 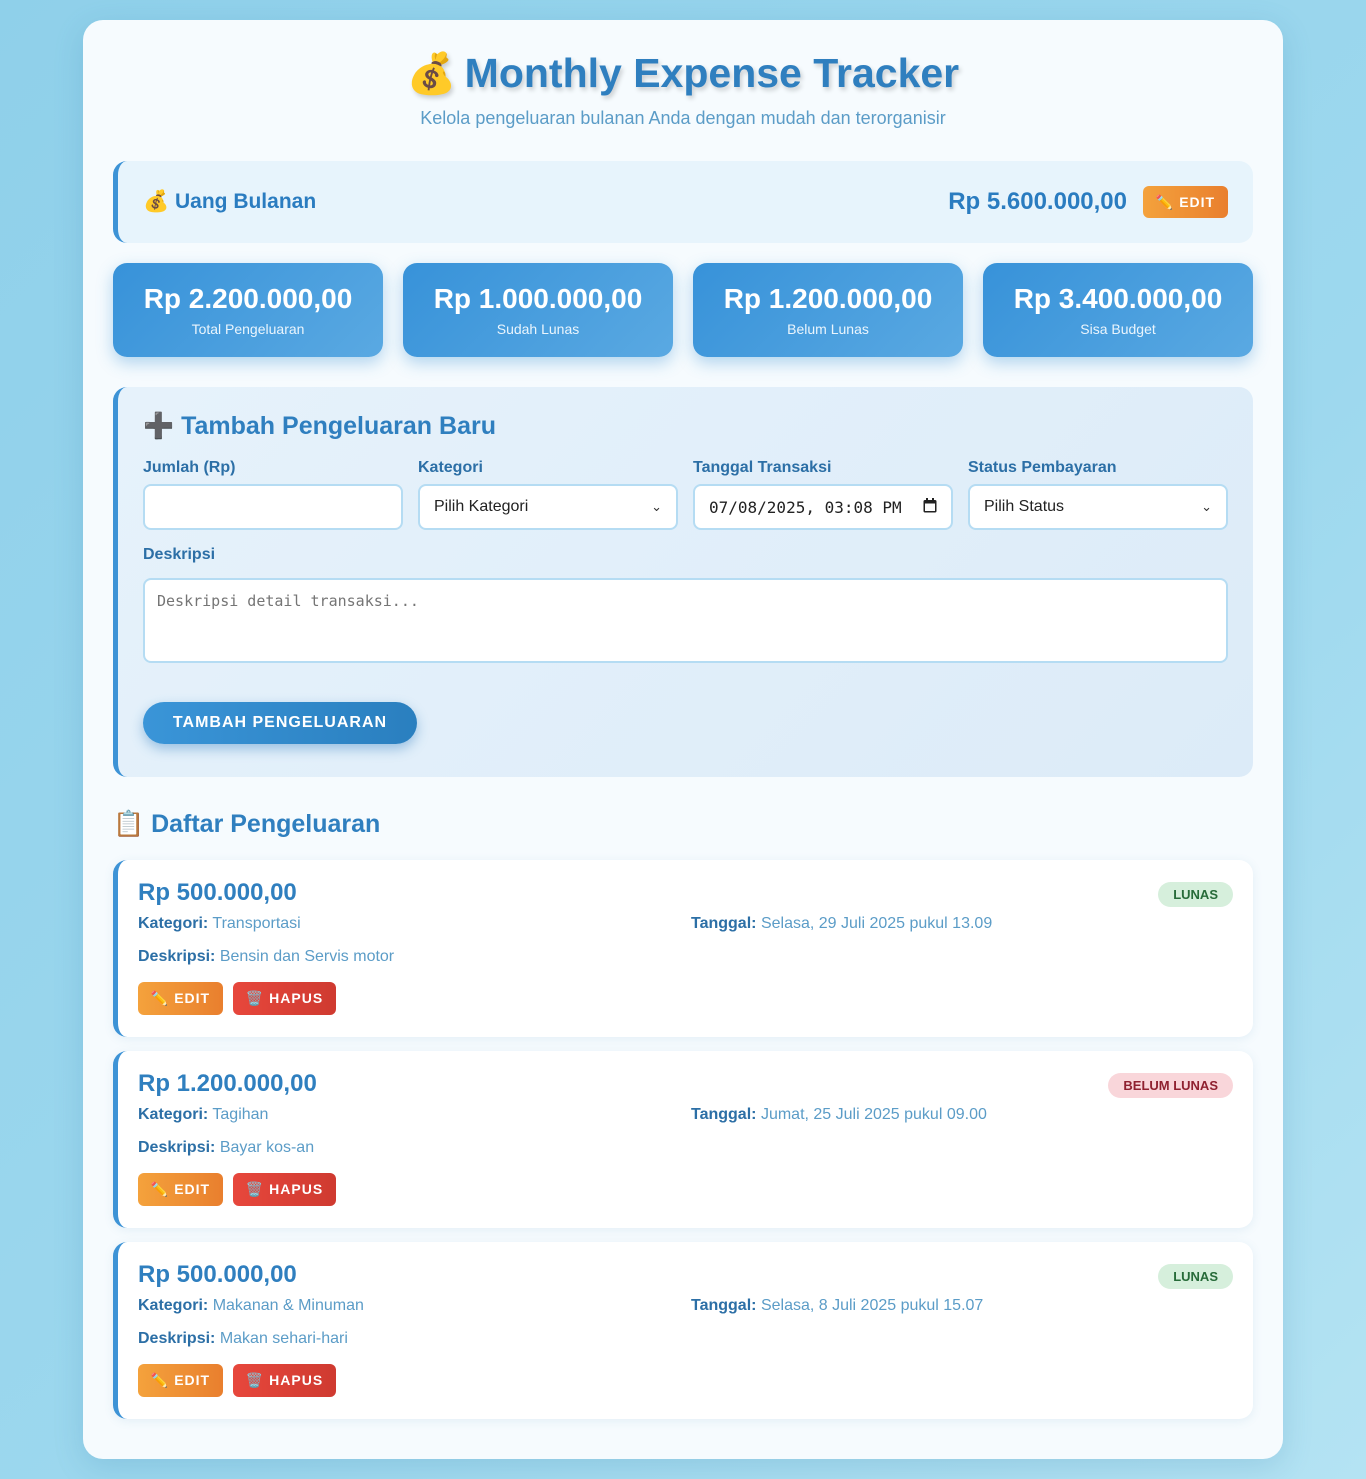 I want to click on expense-category: Kategori: Makanan & Minuman, so click(x=414, y=1306).